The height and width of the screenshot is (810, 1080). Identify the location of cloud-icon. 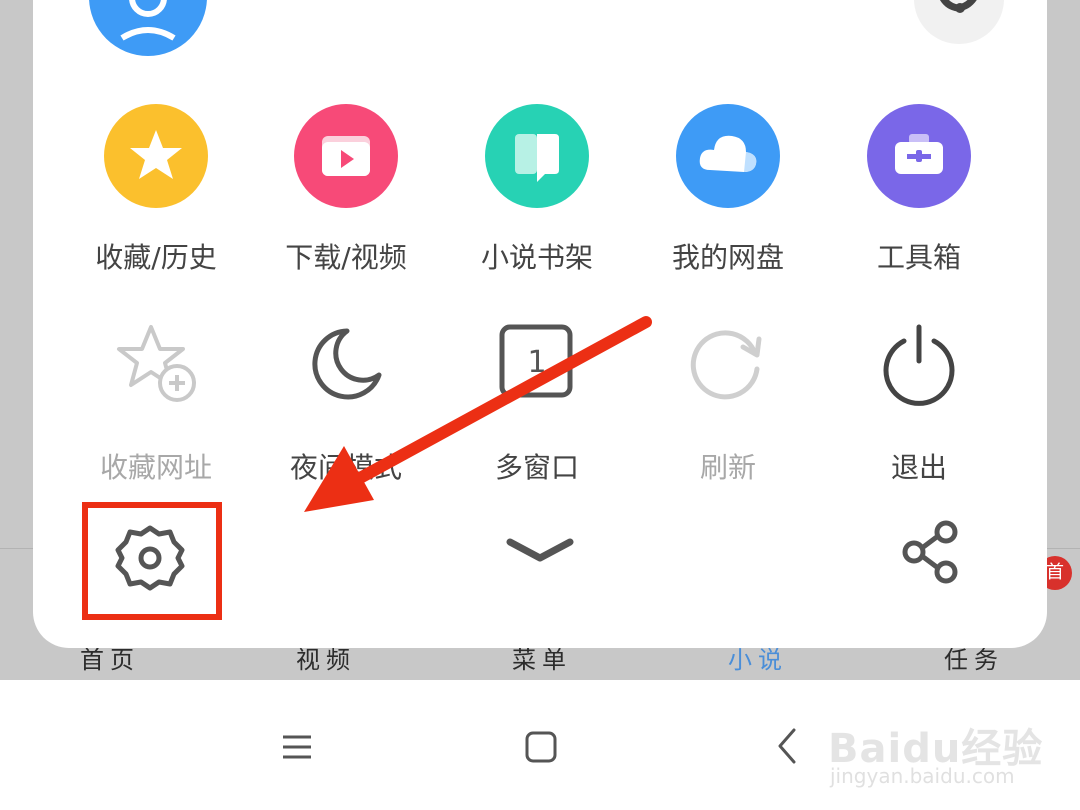
(728, 156).